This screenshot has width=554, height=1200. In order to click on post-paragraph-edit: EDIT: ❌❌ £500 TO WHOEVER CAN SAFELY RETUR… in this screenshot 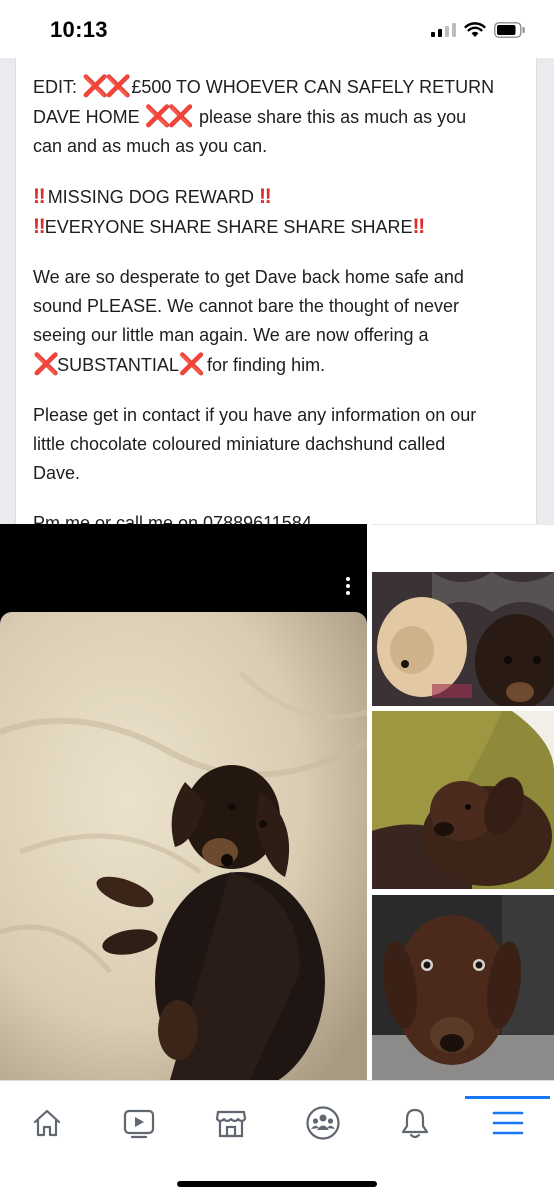, I will do `click(280, 116)`.